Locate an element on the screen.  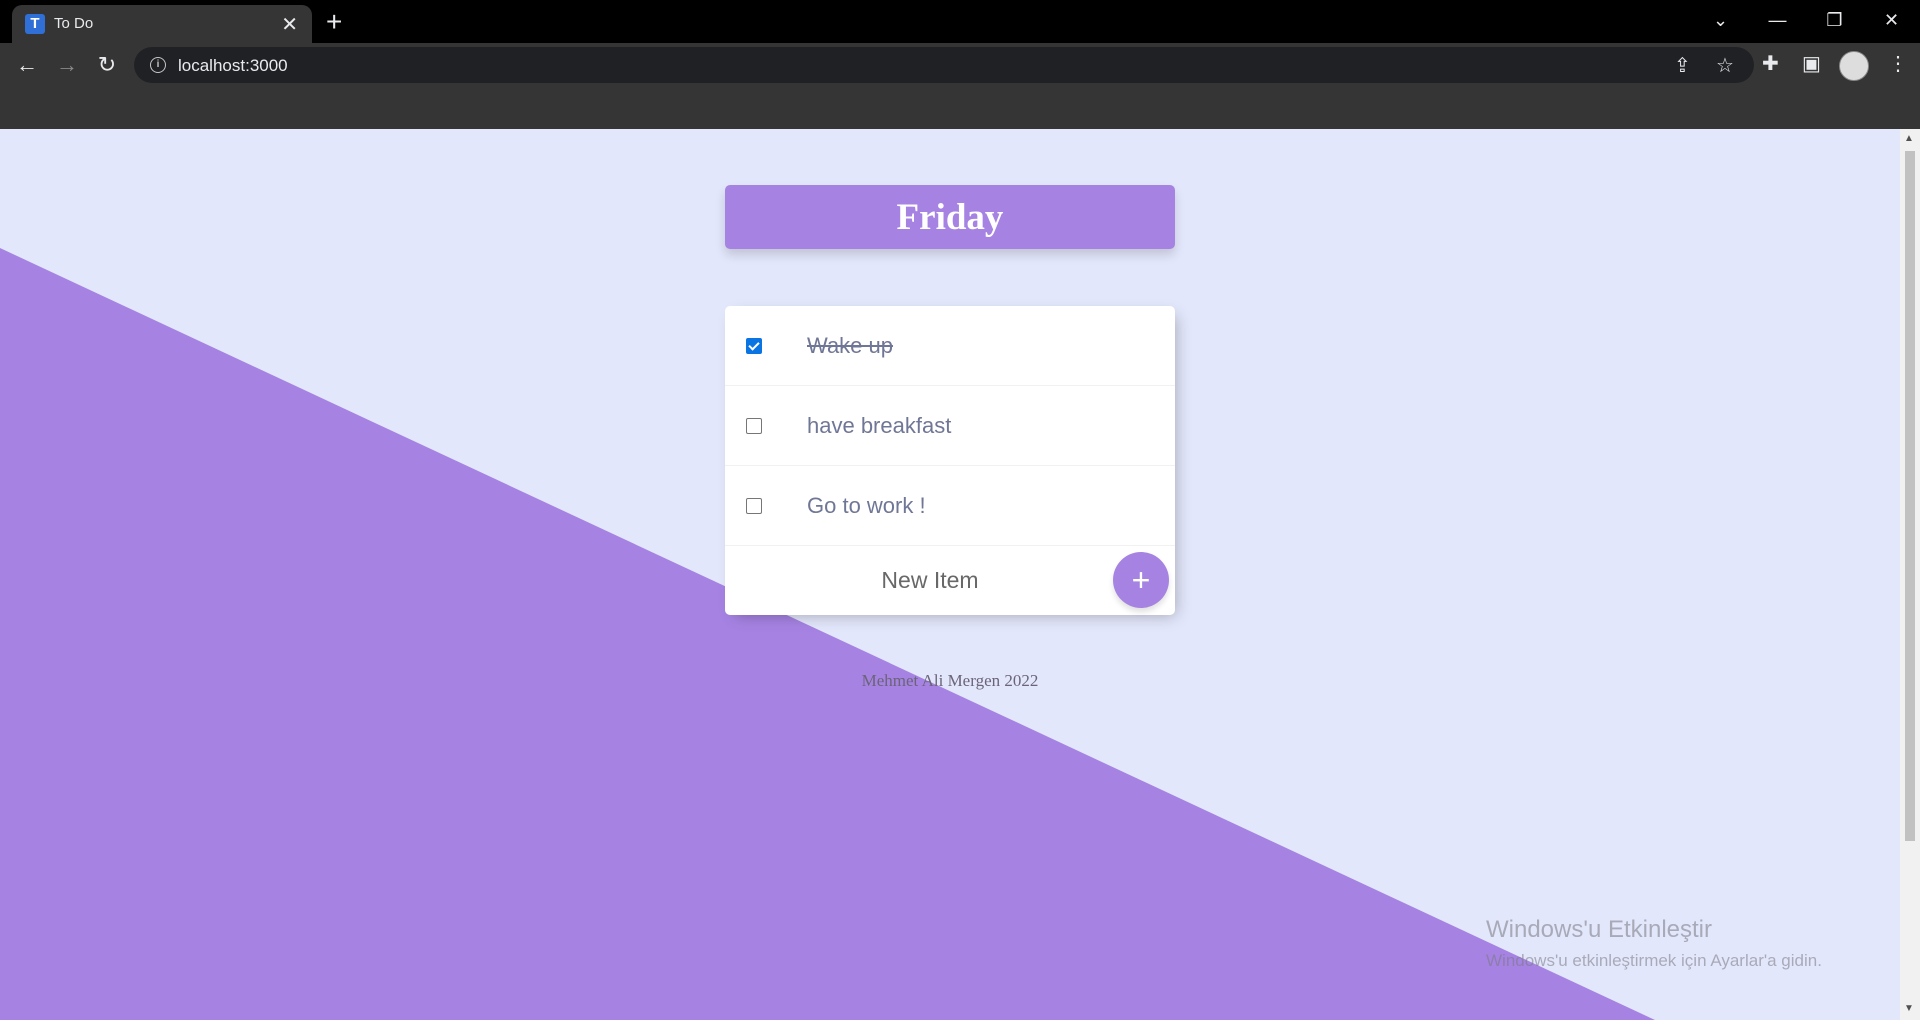
tab-search-chevron-icon: ⌄ is located at coordinates (1720, 20).